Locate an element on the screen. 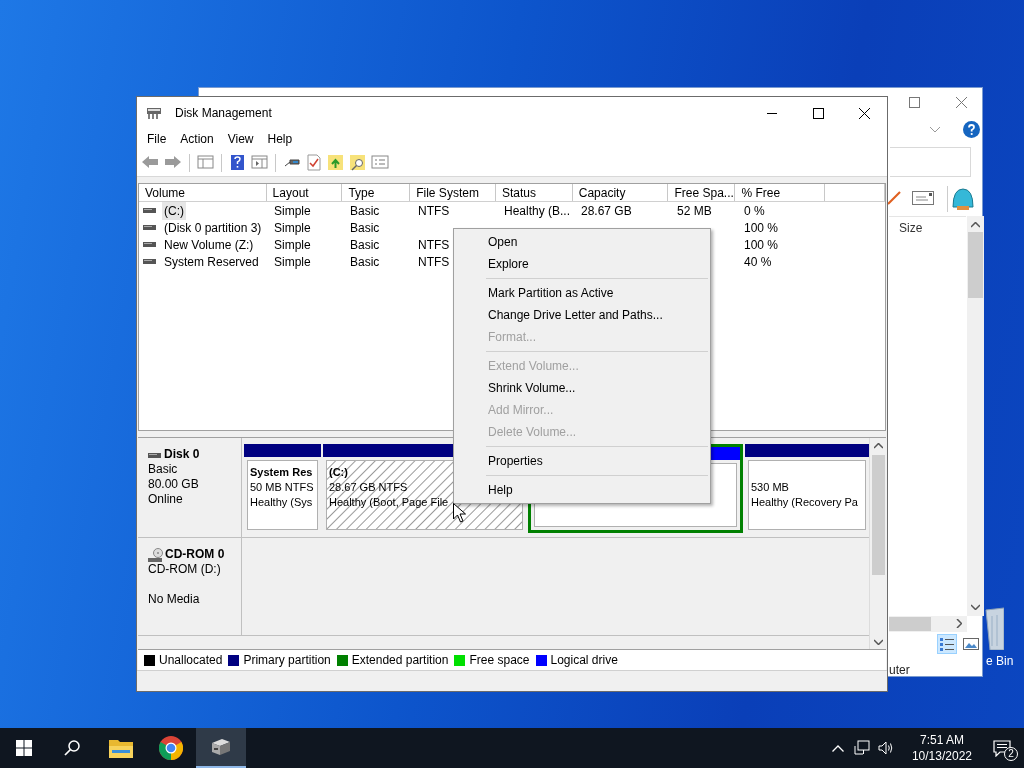 Image resolution: width=1024 pixels, height=768 pixels. table-cell: (Disk 0 partition 3) is located at coordinates (213, 227).